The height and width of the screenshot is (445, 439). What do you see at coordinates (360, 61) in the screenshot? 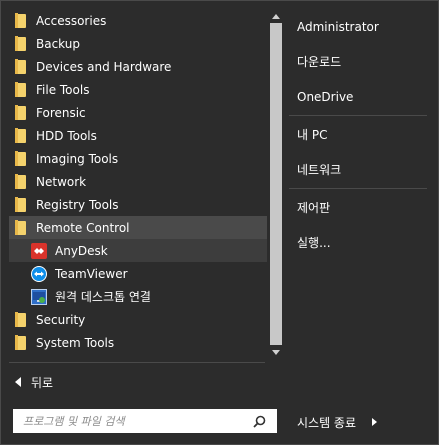
I see `downloads-link: 다운로드` at bounding box center [360, 61].